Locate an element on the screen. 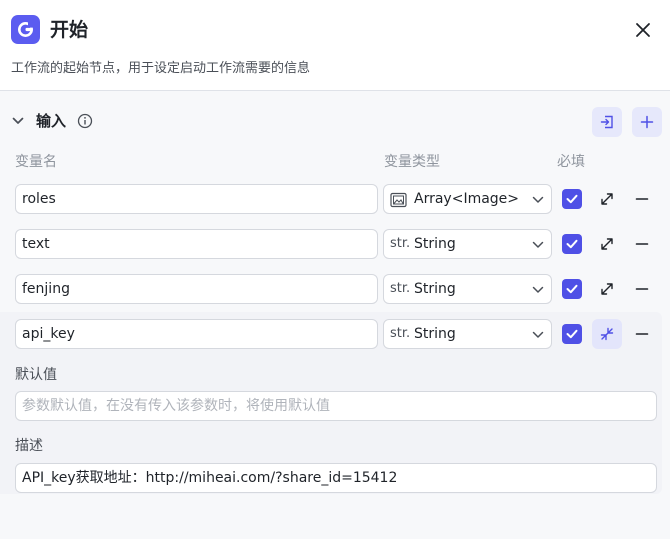  variable-type-label: Array<Image> is located at coordinates (467, 199).